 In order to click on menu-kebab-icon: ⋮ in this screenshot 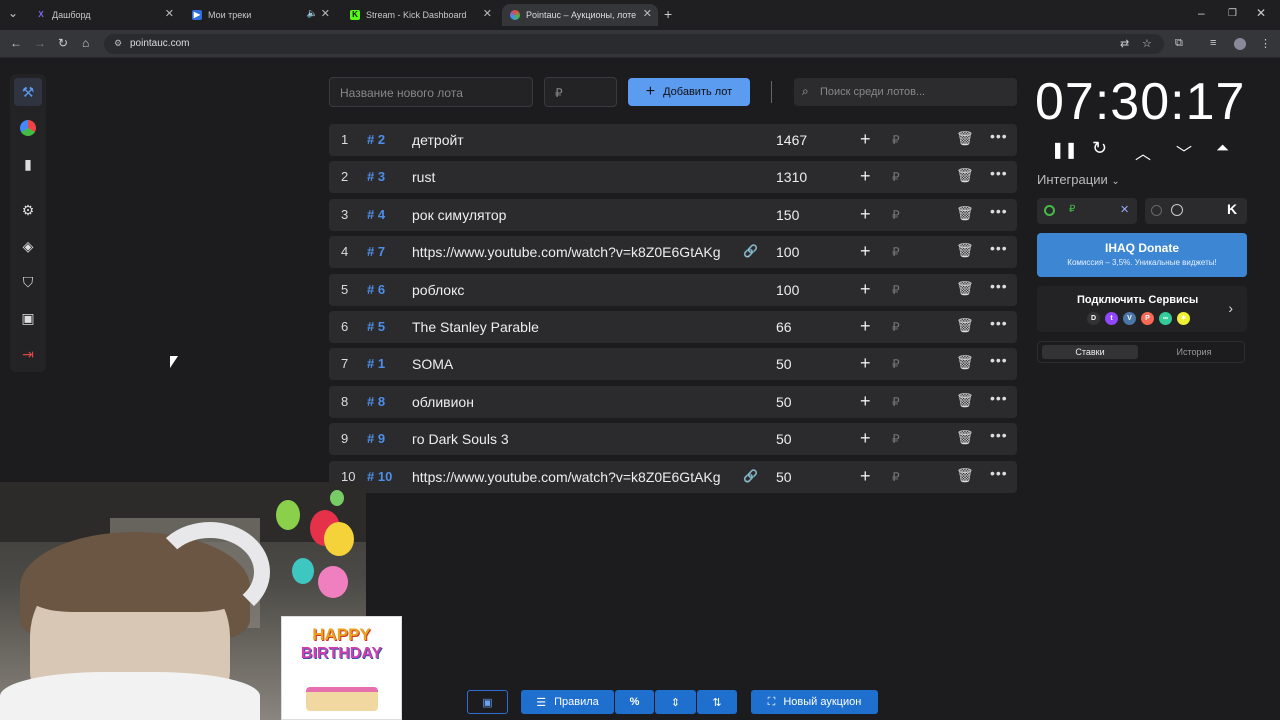, I will do `click(1265, 43)`.